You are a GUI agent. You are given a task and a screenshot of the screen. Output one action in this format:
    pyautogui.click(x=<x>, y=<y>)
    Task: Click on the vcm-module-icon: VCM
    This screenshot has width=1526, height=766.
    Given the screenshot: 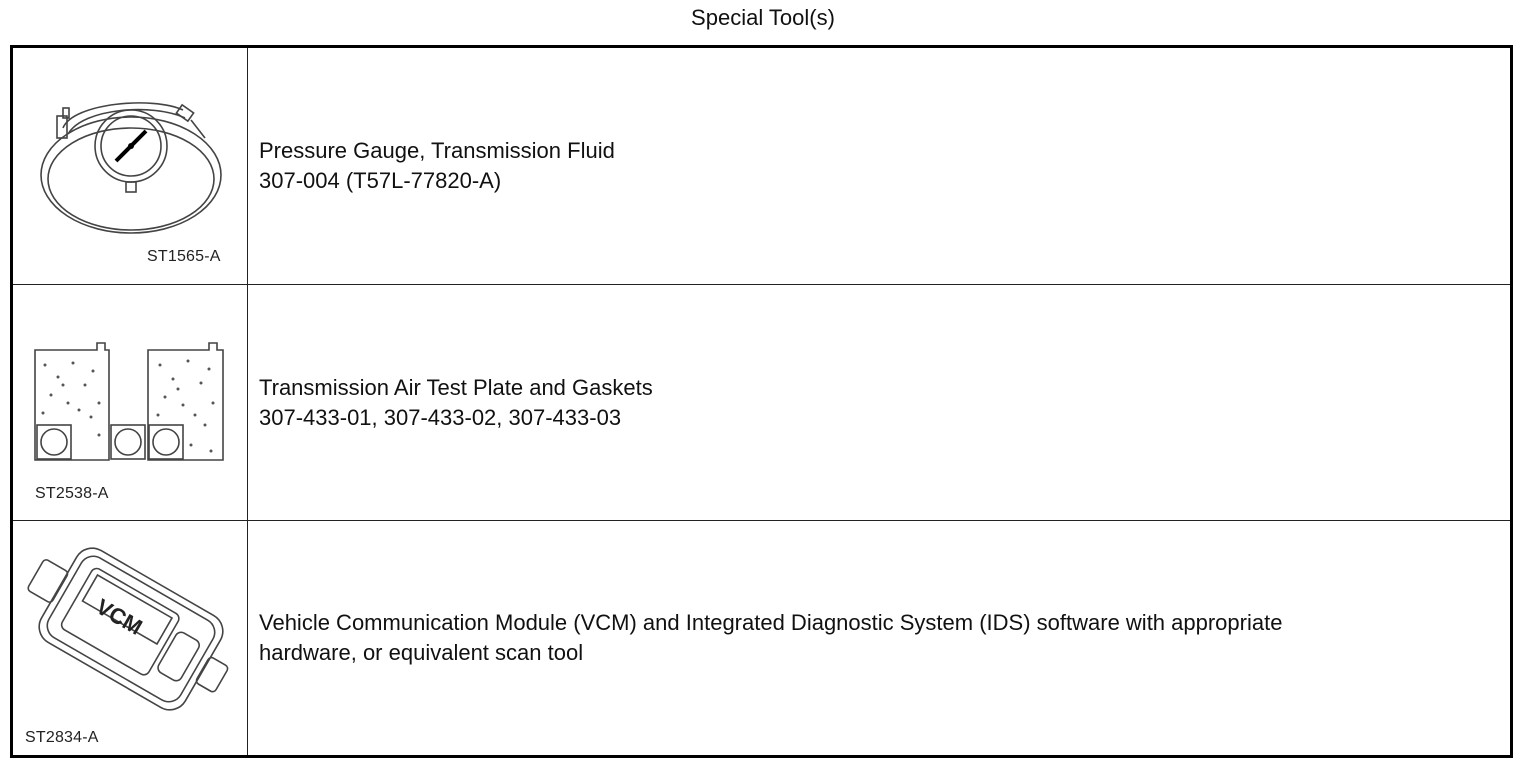 What is the action you would take?
    pyautogui.click(x=128, y=629)
    